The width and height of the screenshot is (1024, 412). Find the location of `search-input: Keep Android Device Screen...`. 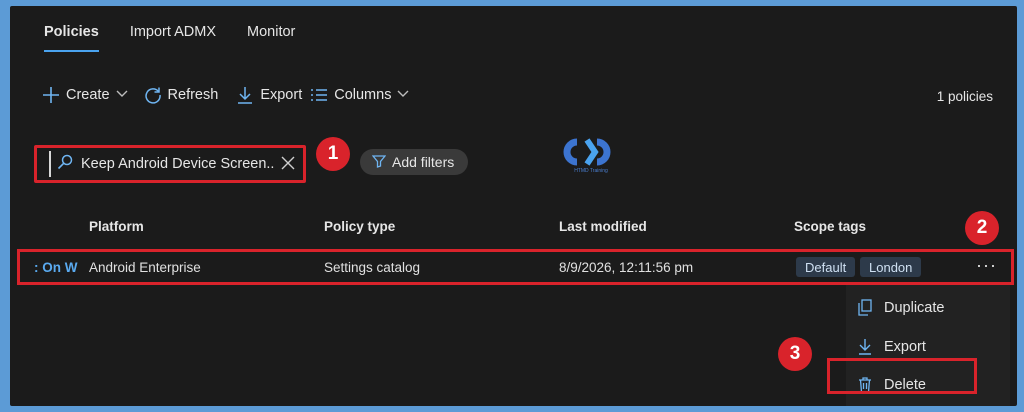

search-input: Keep Android Device Screen... is located at coordinates (178, 164).